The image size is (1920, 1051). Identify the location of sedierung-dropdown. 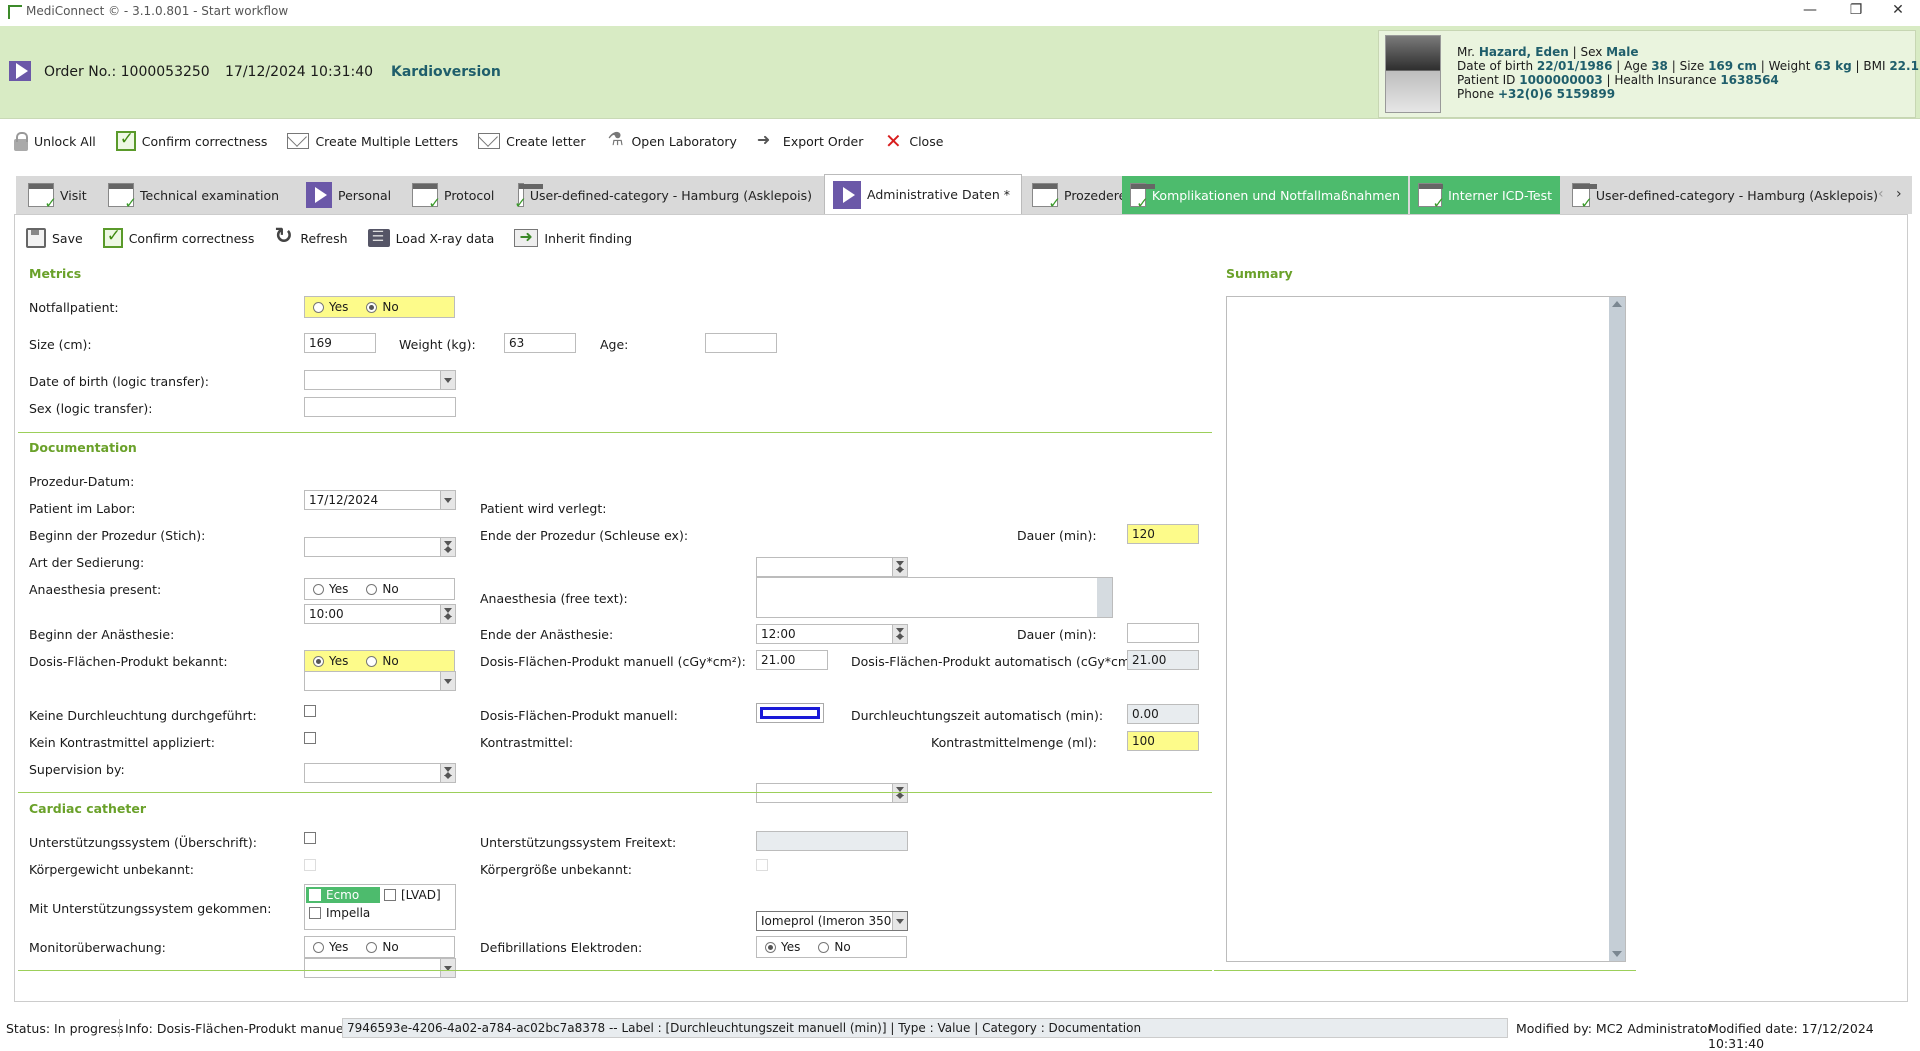
(380, 681).